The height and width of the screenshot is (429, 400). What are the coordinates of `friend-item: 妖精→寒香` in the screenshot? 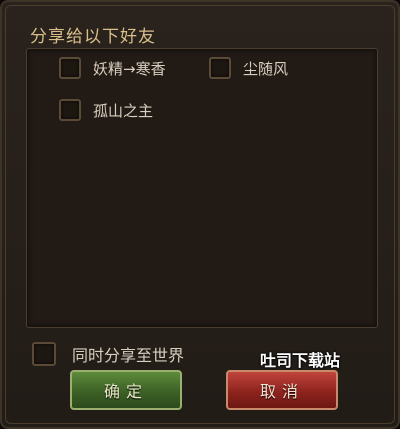 It's located at (112, 68).